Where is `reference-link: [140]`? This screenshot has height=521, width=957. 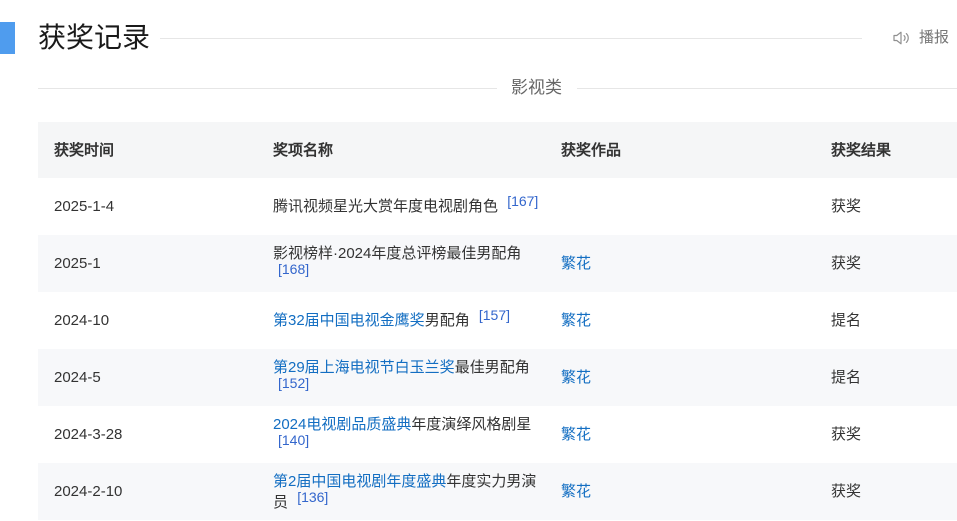 reference-link: [140] is located at coordinates (293, 440).